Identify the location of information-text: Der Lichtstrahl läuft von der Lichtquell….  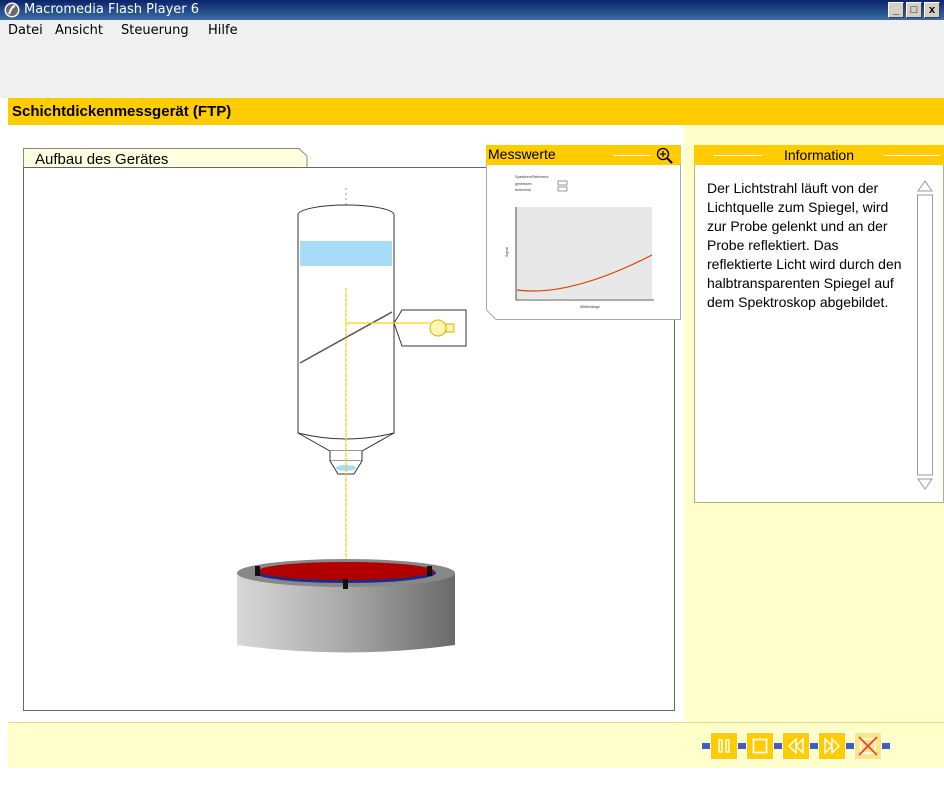
(804, 245).